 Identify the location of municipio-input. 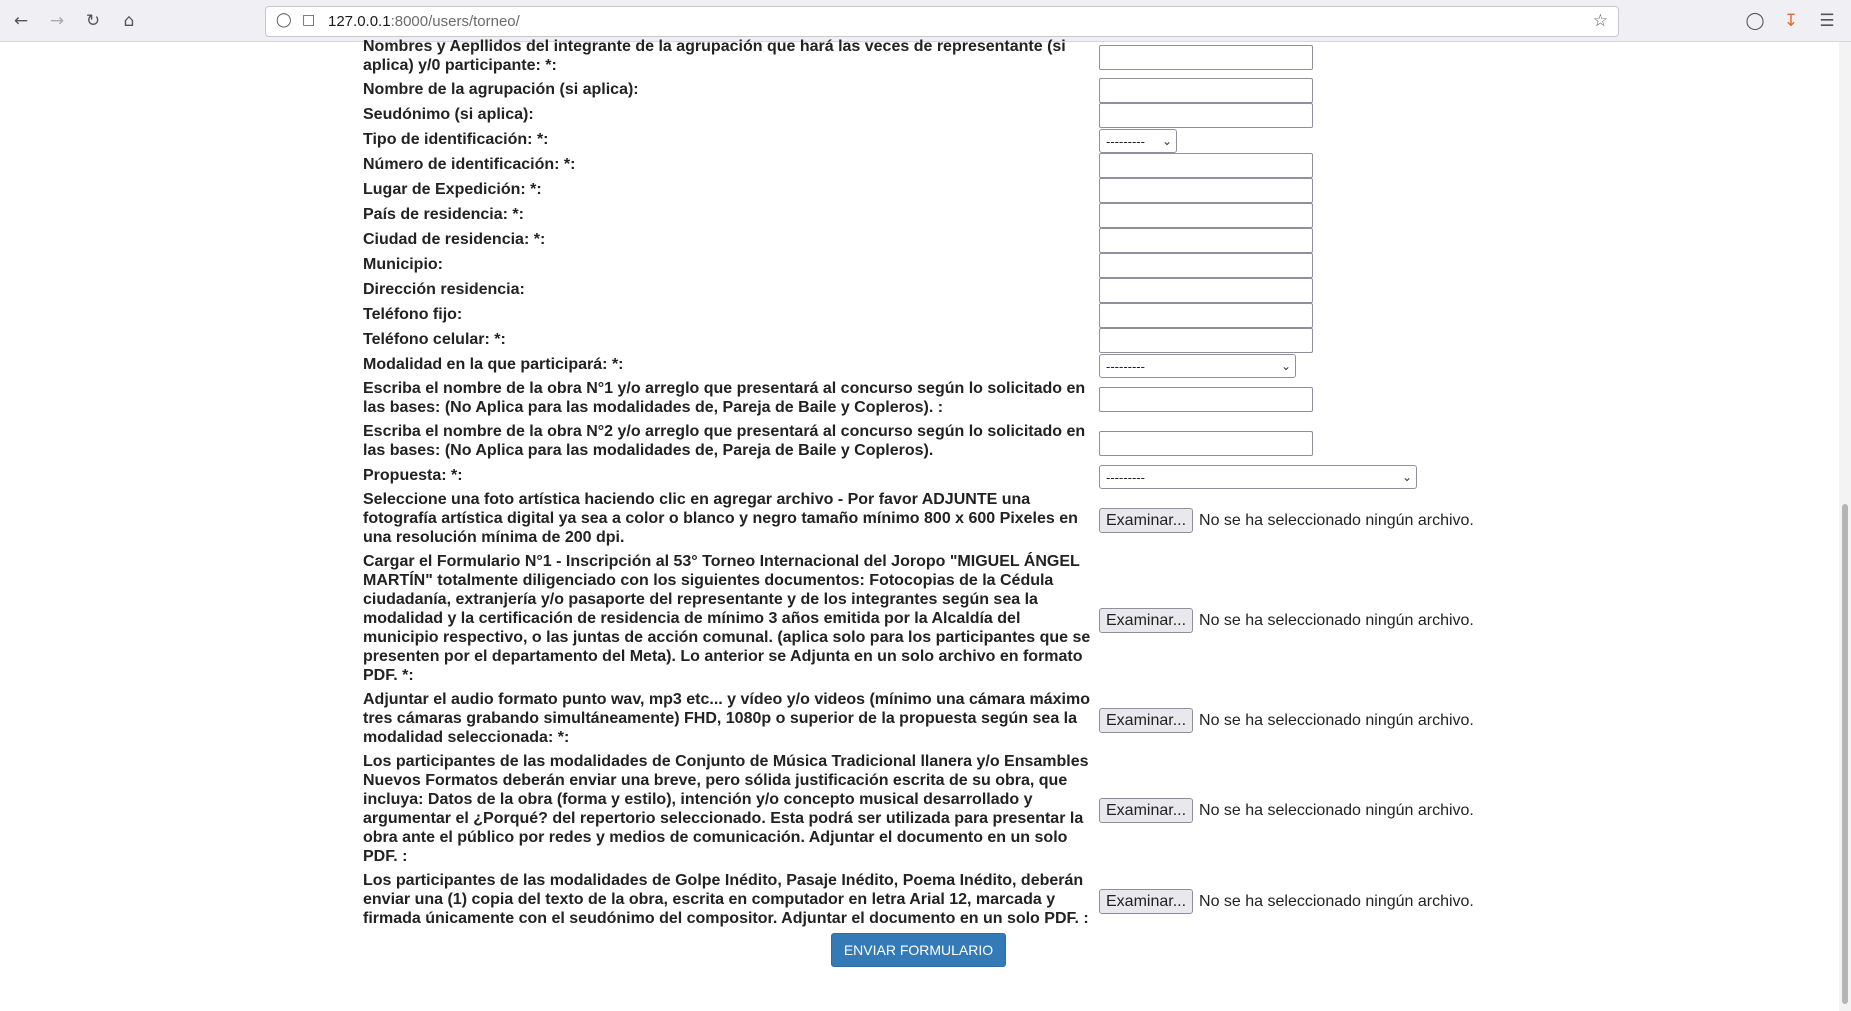
(1206, 265).